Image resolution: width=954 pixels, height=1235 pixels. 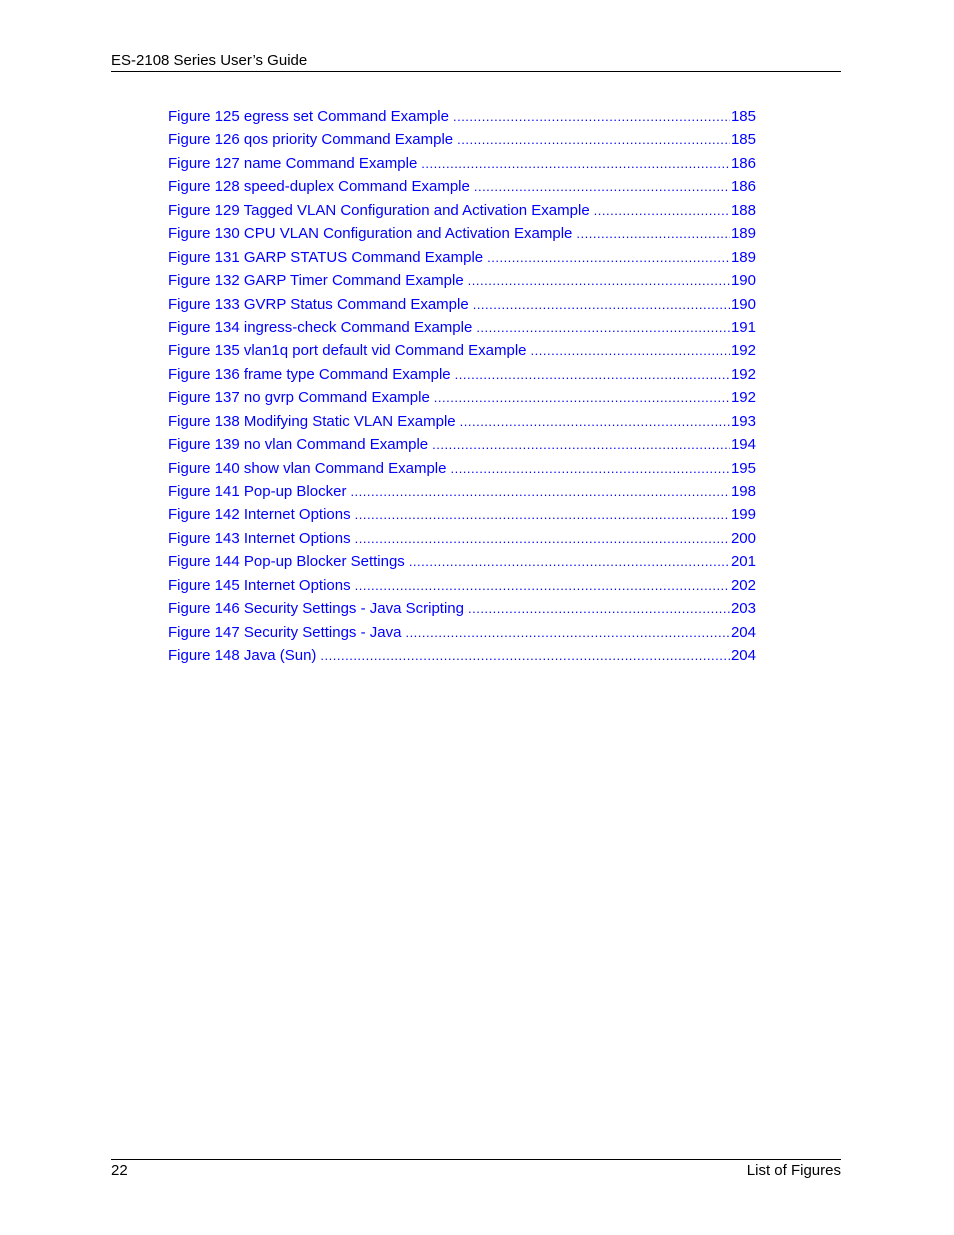 I want to click on toc-entry-title: Figure 145 Internet Options, so click(x=259, y=585).